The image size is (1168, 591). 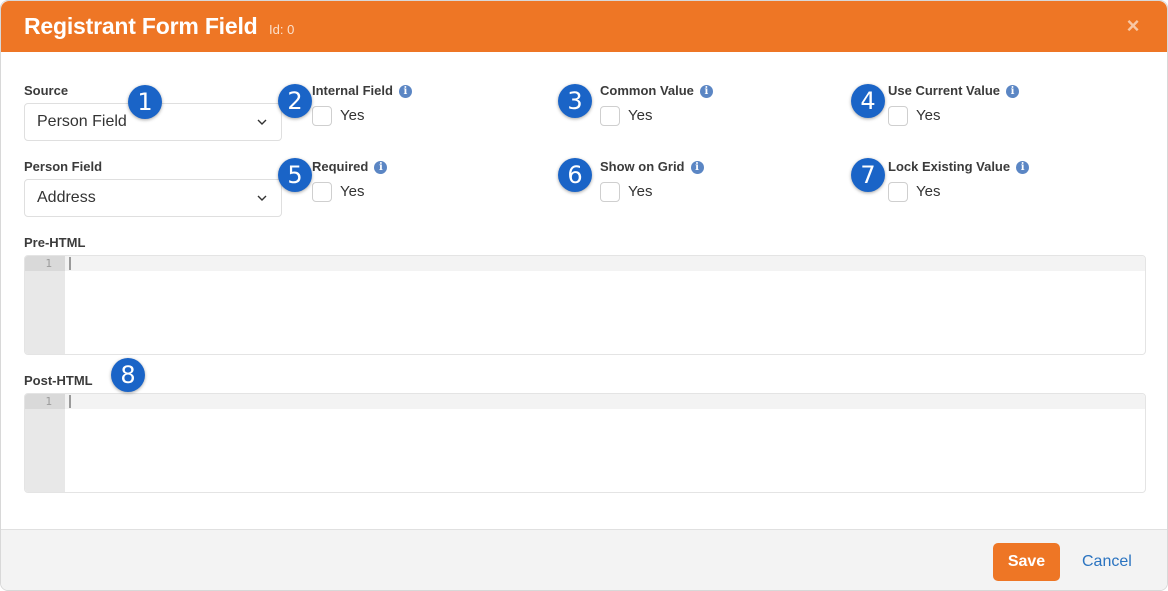 I want to click on source-label: Source, so click(x=46, y=90).